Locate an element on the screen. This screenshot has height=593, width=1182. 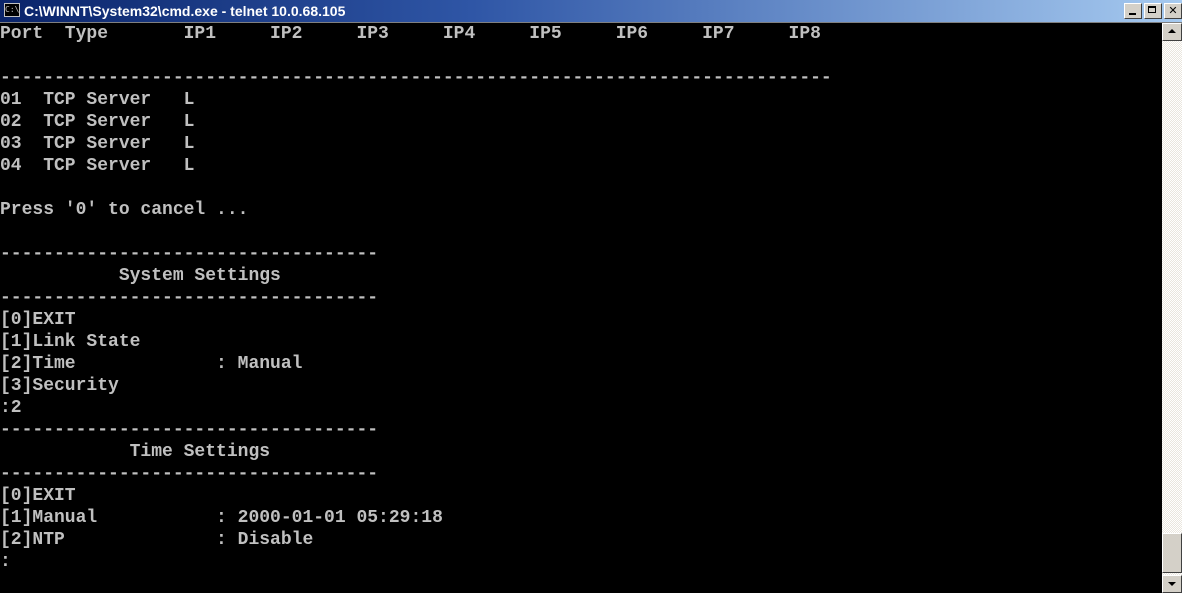
scroll-thumb is located at coordinates (1172, 553).